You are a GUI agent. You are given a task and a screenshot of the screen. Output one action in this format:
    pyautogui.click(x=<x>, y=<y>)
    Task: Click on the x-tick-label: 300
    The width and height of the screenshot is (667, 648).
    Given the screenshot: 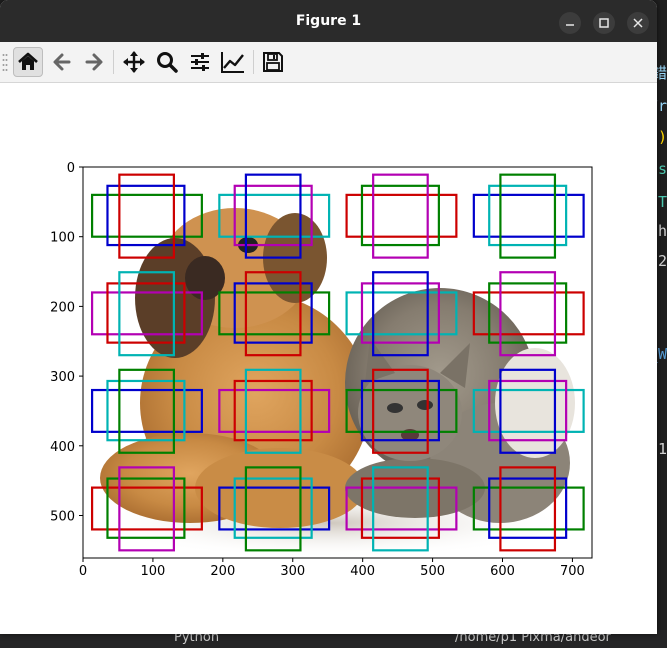 What is the action you would take?
    pyautogui.click(x=292, y=571)
    